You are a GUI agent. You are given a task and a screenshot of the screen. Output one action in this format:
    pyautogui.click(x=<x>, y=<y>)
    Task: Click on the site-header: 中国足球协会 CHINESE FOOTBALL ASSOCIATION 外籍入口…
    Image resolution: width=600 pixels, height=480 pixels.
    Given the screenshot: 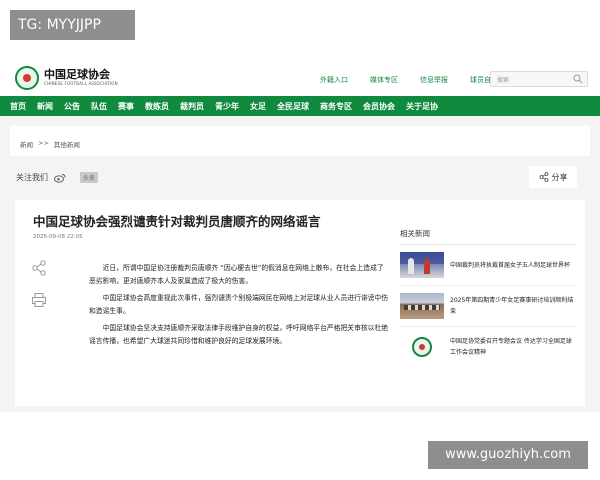 What is the action you would take?
    pyautogui.click(x=300, y=78)
    